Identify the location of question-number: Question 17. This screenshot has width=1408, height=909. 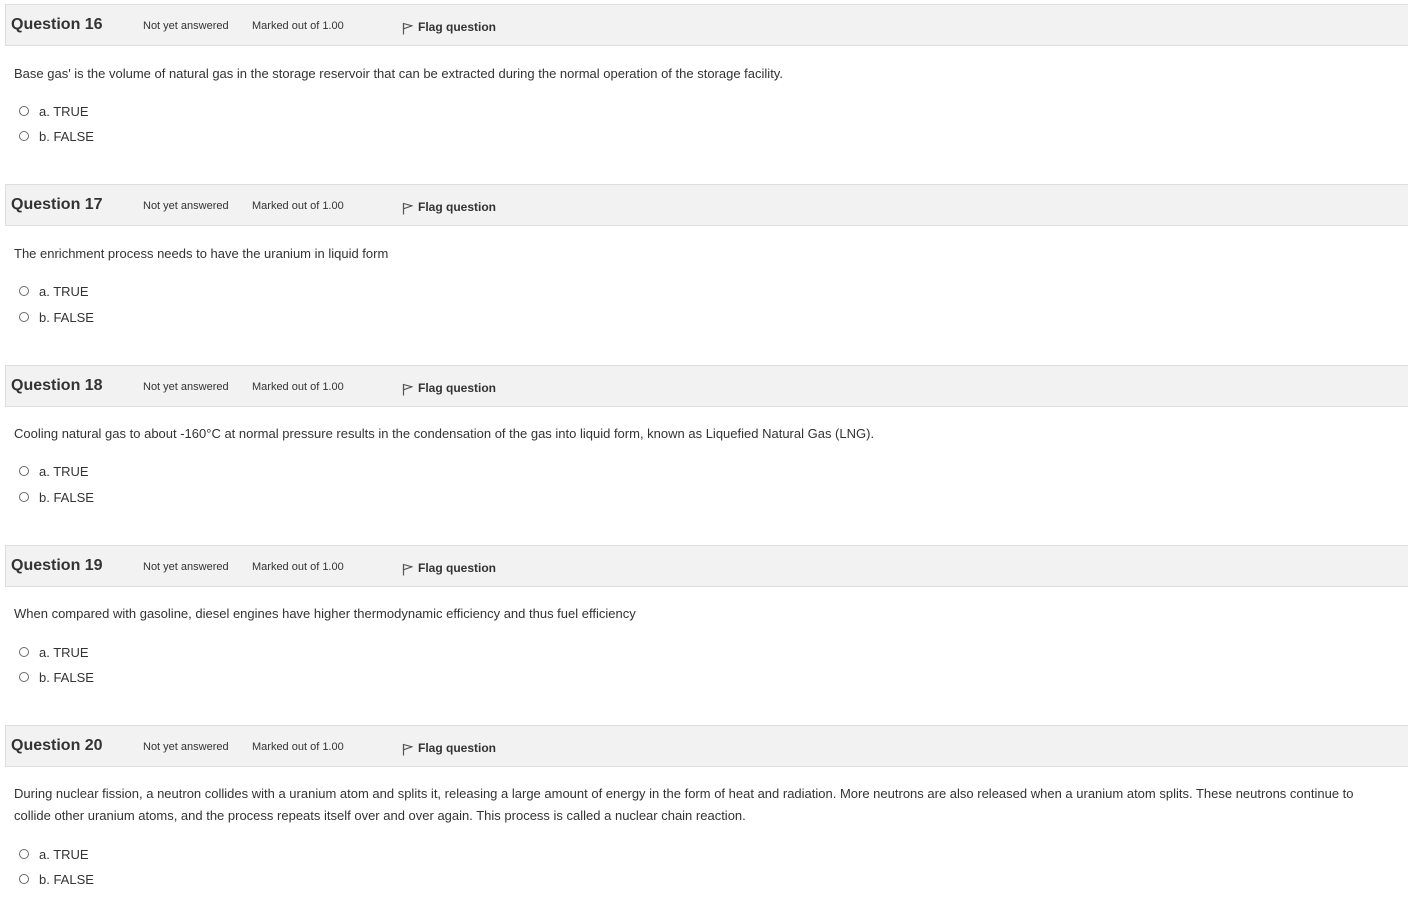
(57, 204).